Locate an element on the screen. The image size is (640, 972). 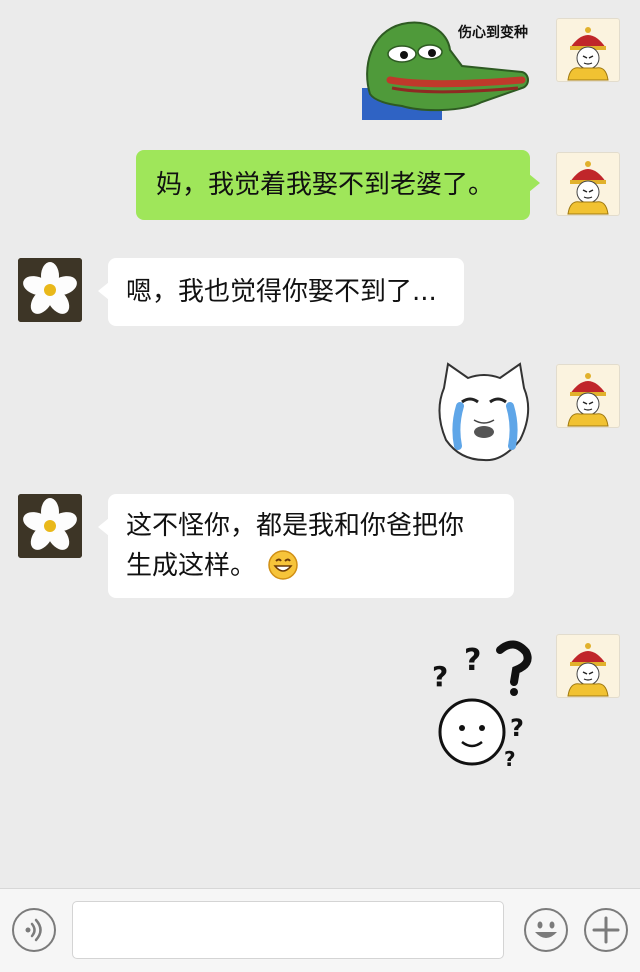
message-text: 妈，我觉着我娶不到老婆了。 is located at coordinates (325, 185).